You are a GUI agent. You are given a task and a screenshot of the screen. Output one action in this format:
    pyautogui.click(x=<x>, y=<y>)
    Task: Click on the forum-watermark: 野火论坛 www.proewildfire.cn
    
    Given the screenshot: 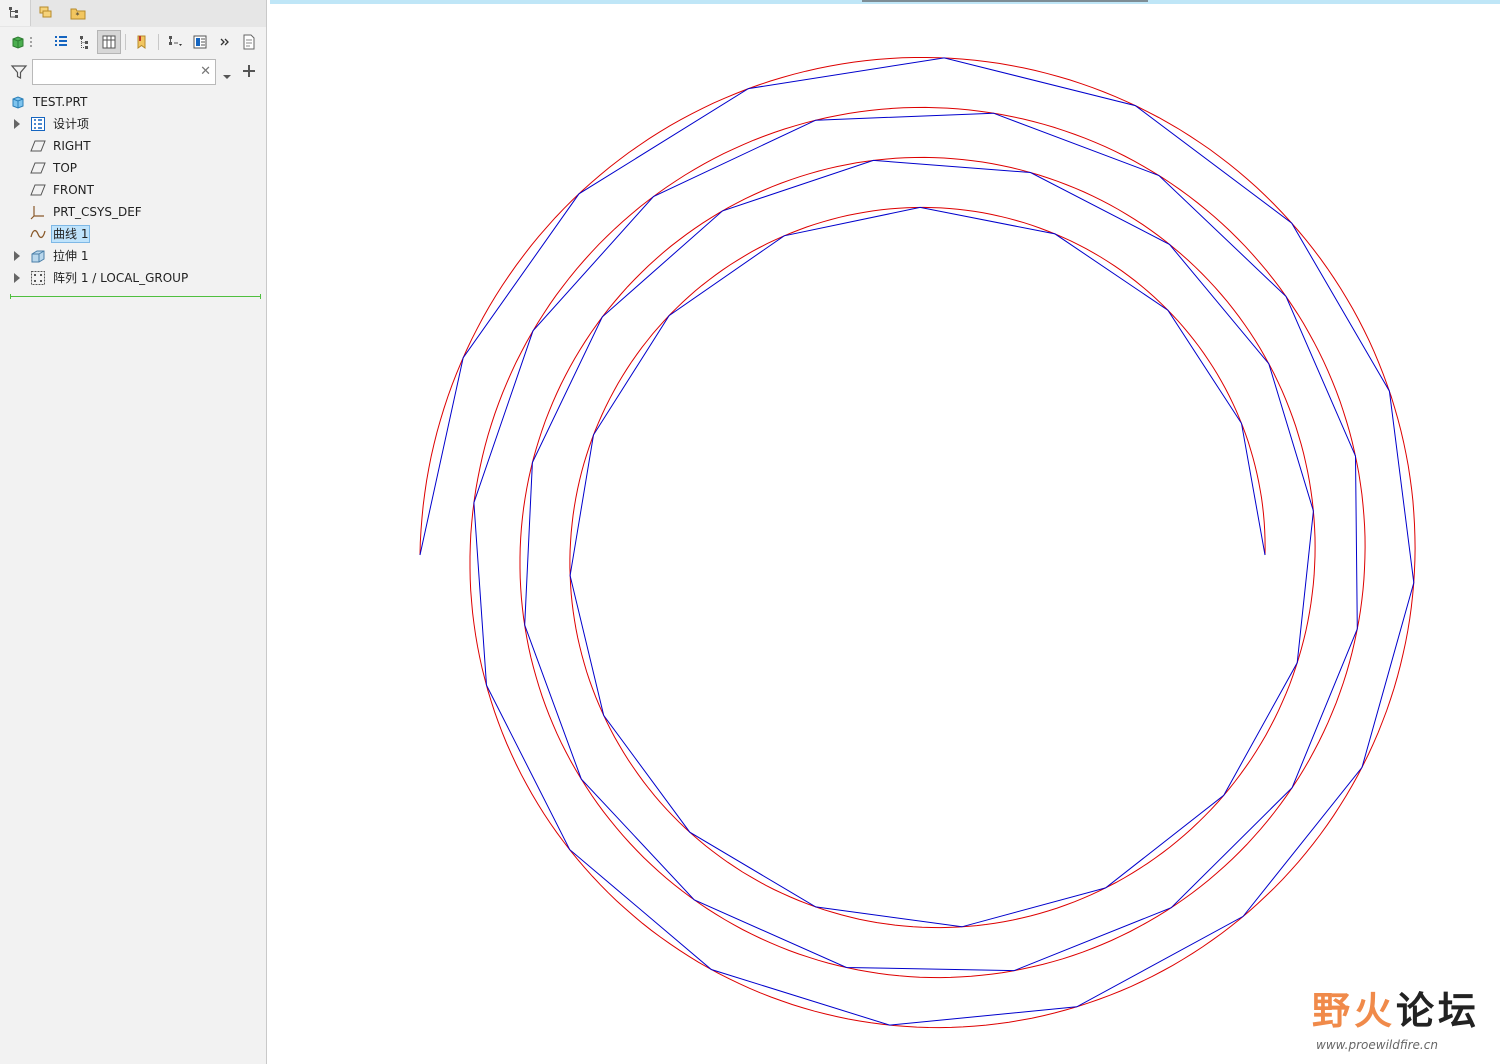 What is the action you would take?
    pyautogui.click(x=1405, y=1020)
    